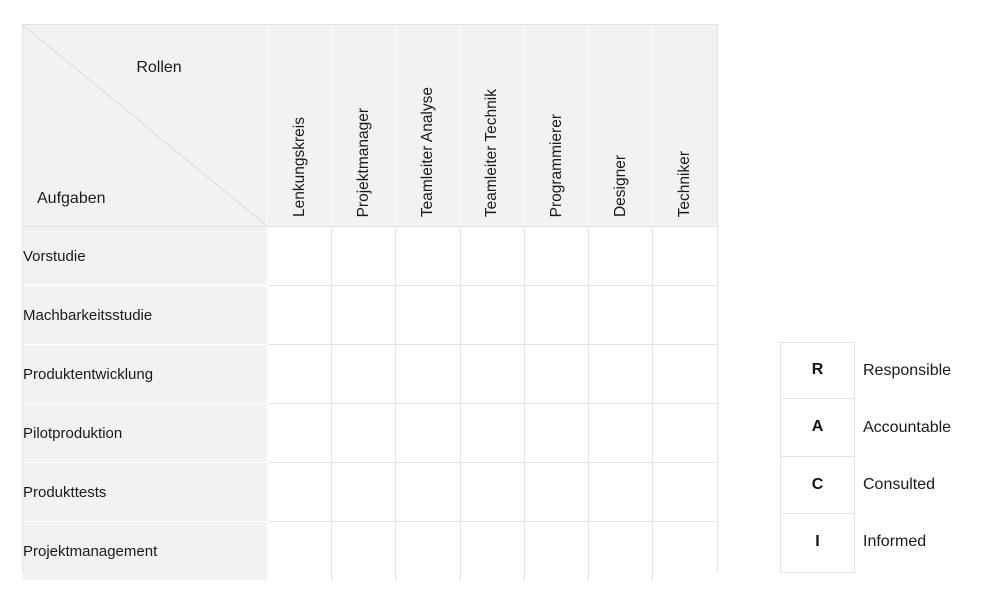 The width and height of the screenshot is (1000, 595). What do you see at coordinates (817, 371) in the screenshot?
I see `legend-key-letter: R` at bounding box center [817, 371].